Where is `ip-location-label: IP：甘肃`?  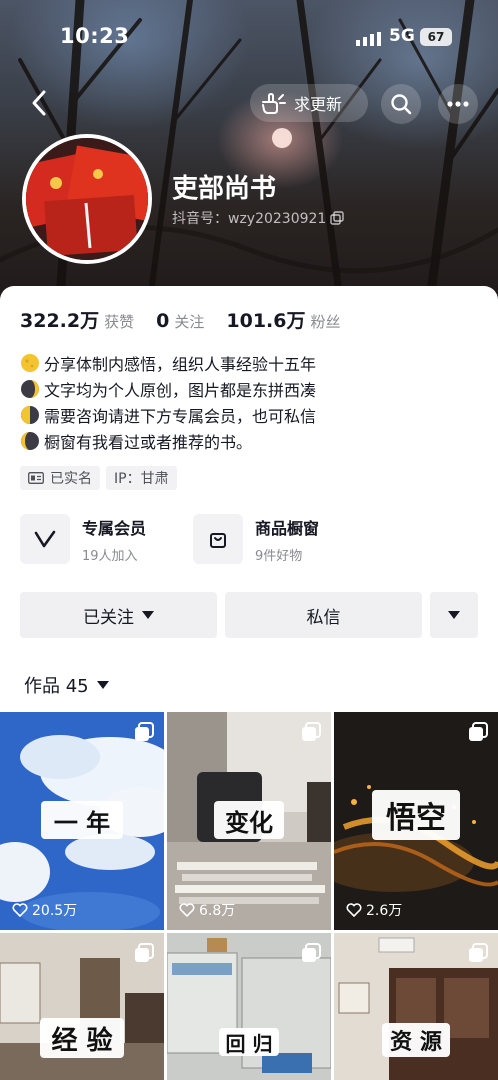 ip-location-label: IP：甘肃 is located at coordinates (141, 479).